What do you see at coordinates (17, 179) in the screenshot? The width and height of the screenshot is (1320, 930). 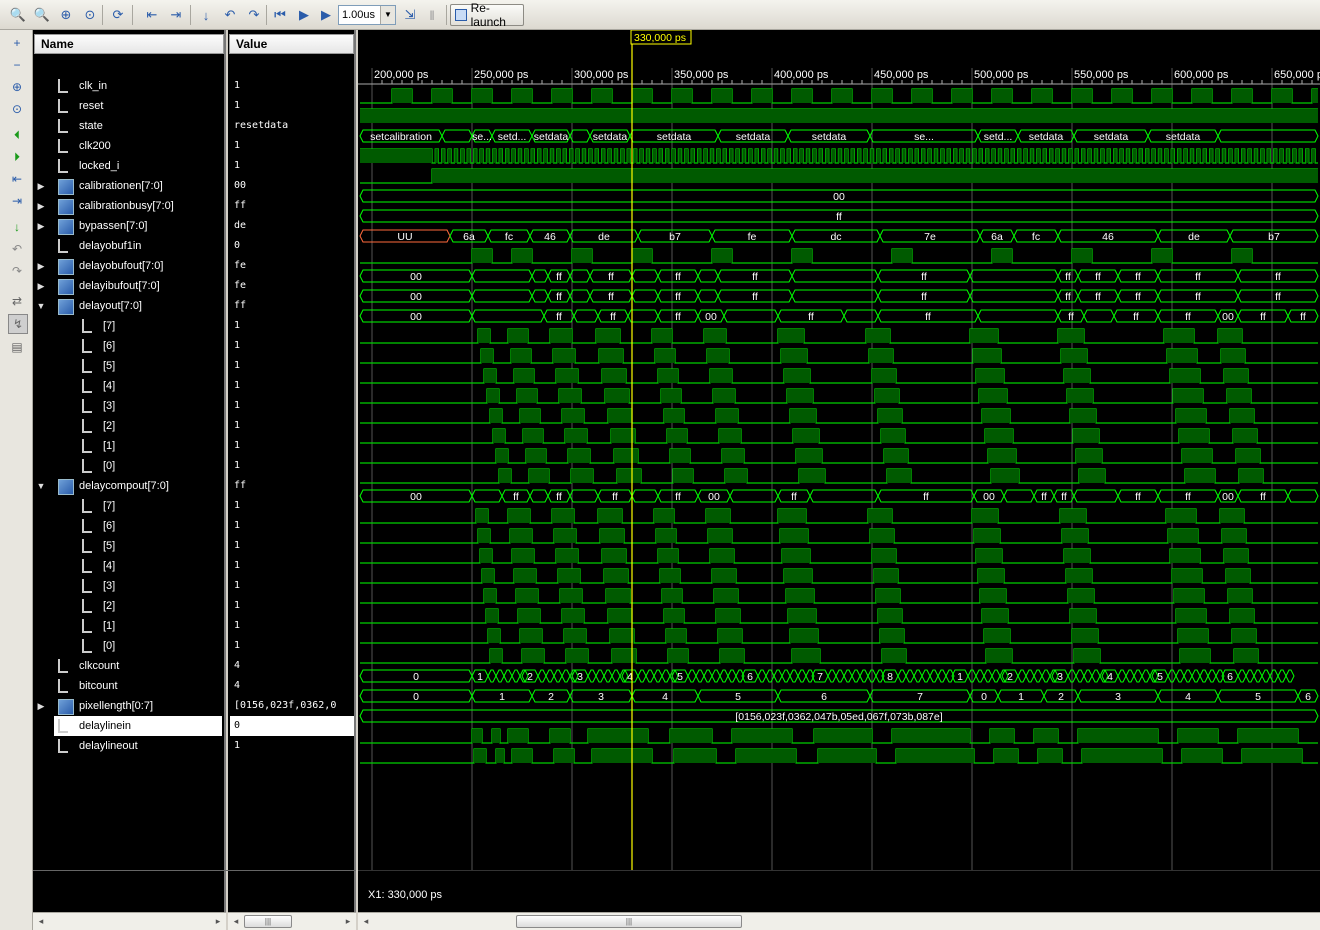 I see `previous-transition-icon: ⇤` at bounding box center [17, 179].